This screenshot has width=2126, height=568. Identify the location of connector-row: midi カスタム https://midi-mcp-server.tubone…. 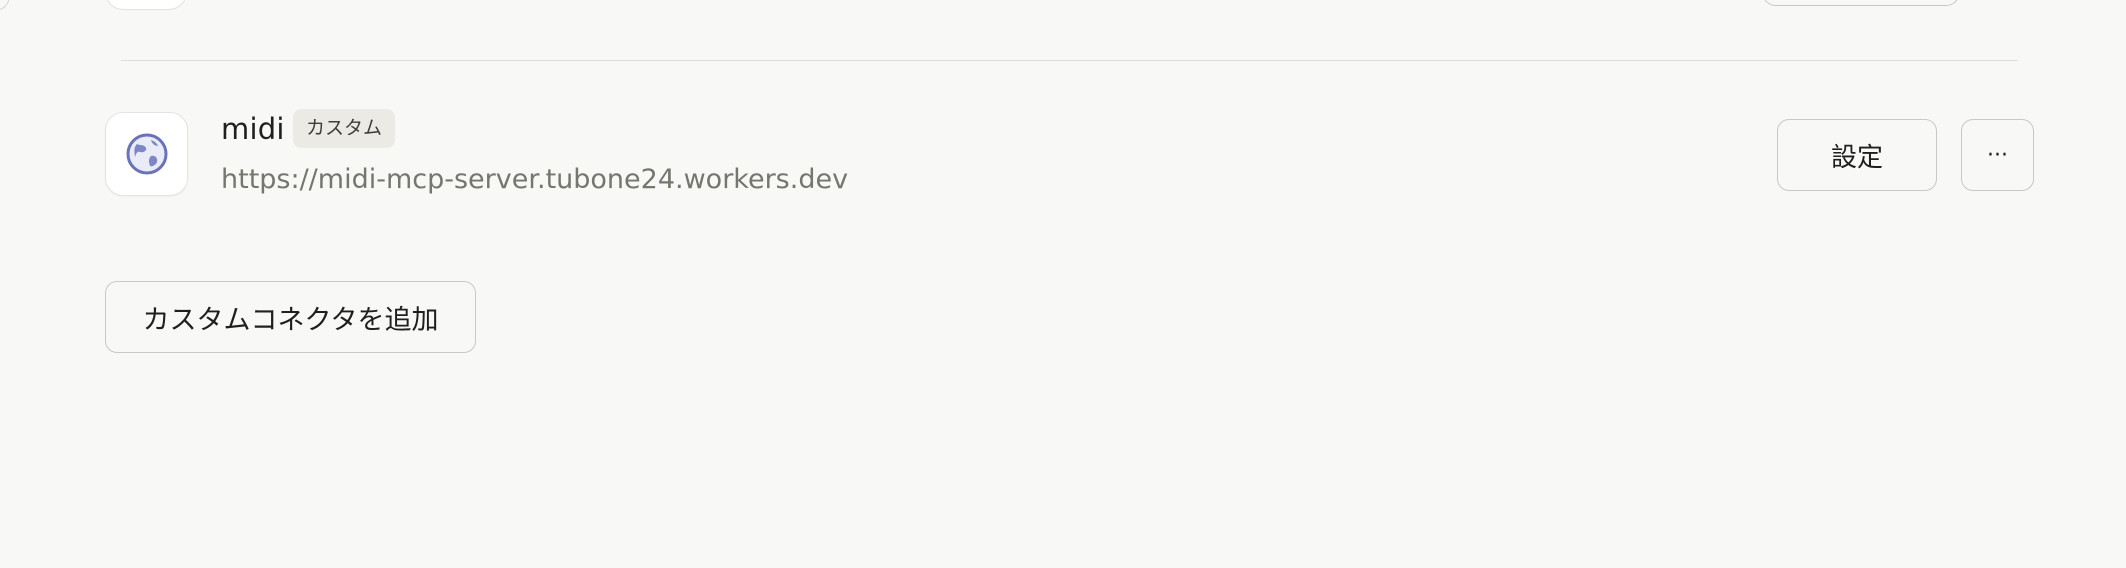
(1069, 154).